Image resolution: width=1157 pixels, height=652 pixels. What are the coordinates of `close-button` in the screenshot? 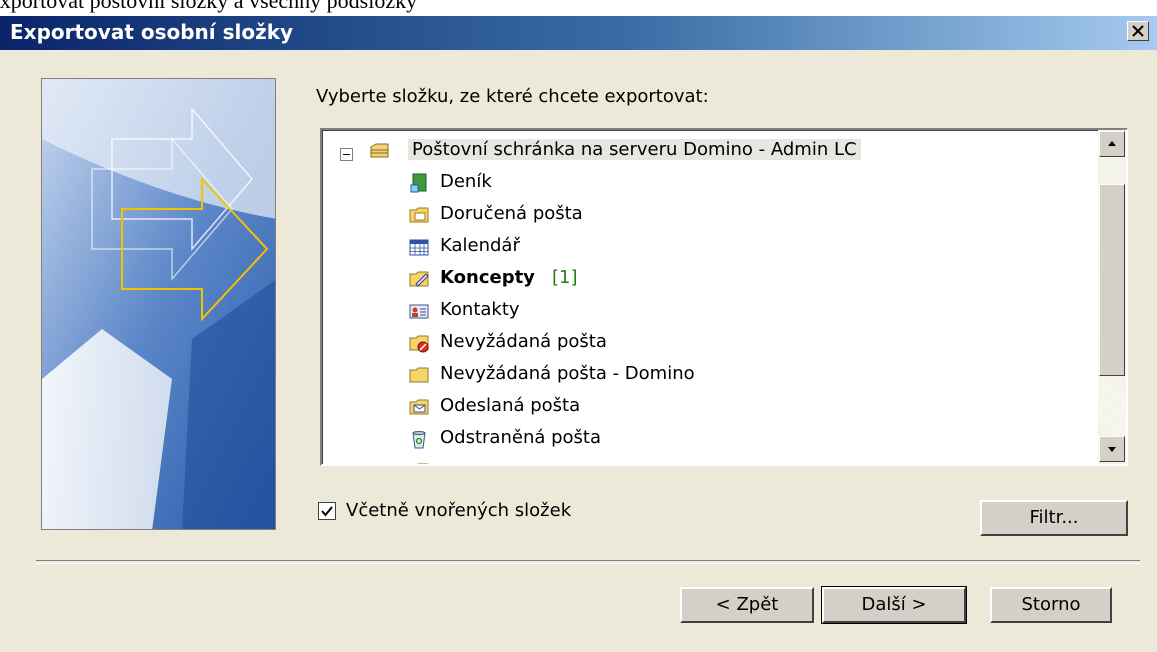 It's located at (1138, 31).